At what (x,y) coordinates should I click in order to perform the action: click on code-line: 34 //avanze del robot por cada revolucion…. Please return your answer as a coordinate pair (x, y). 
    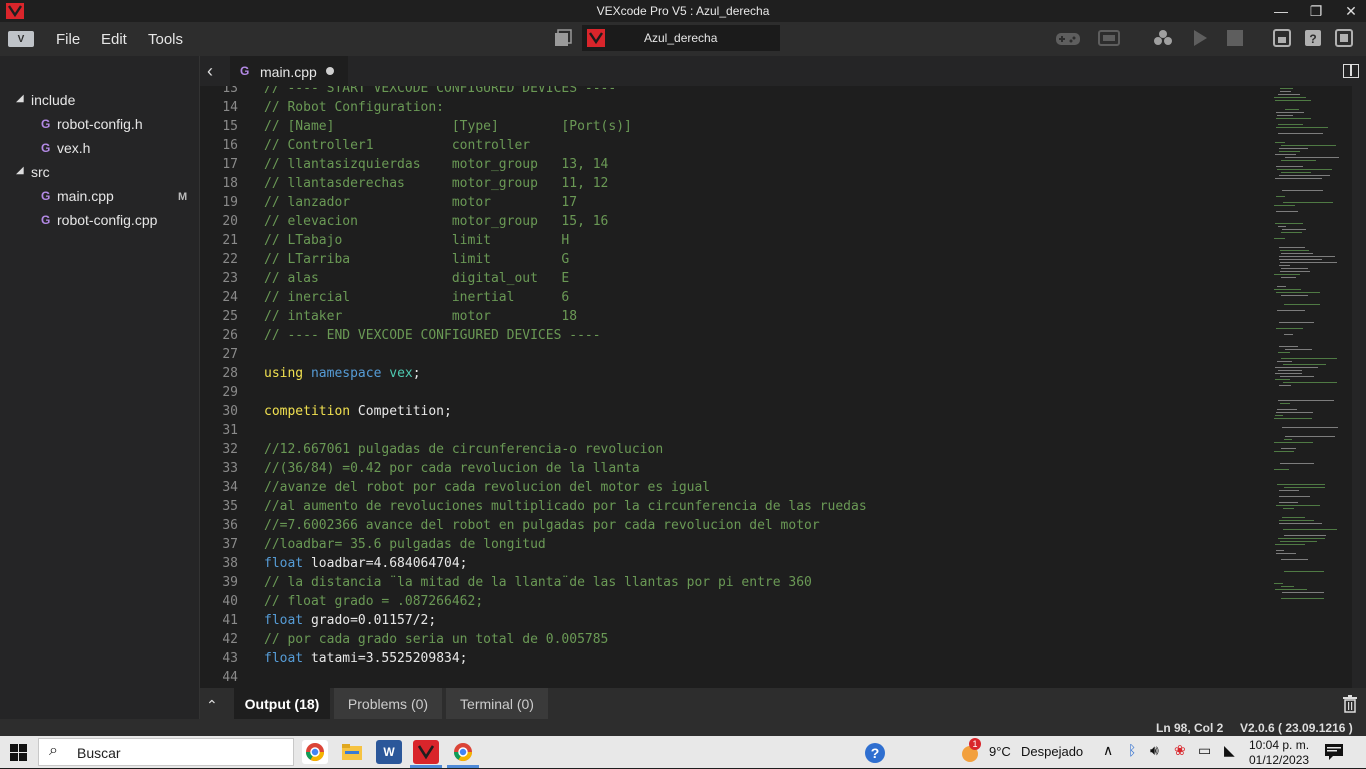
    Looking at the image, I should click on (736, 489).